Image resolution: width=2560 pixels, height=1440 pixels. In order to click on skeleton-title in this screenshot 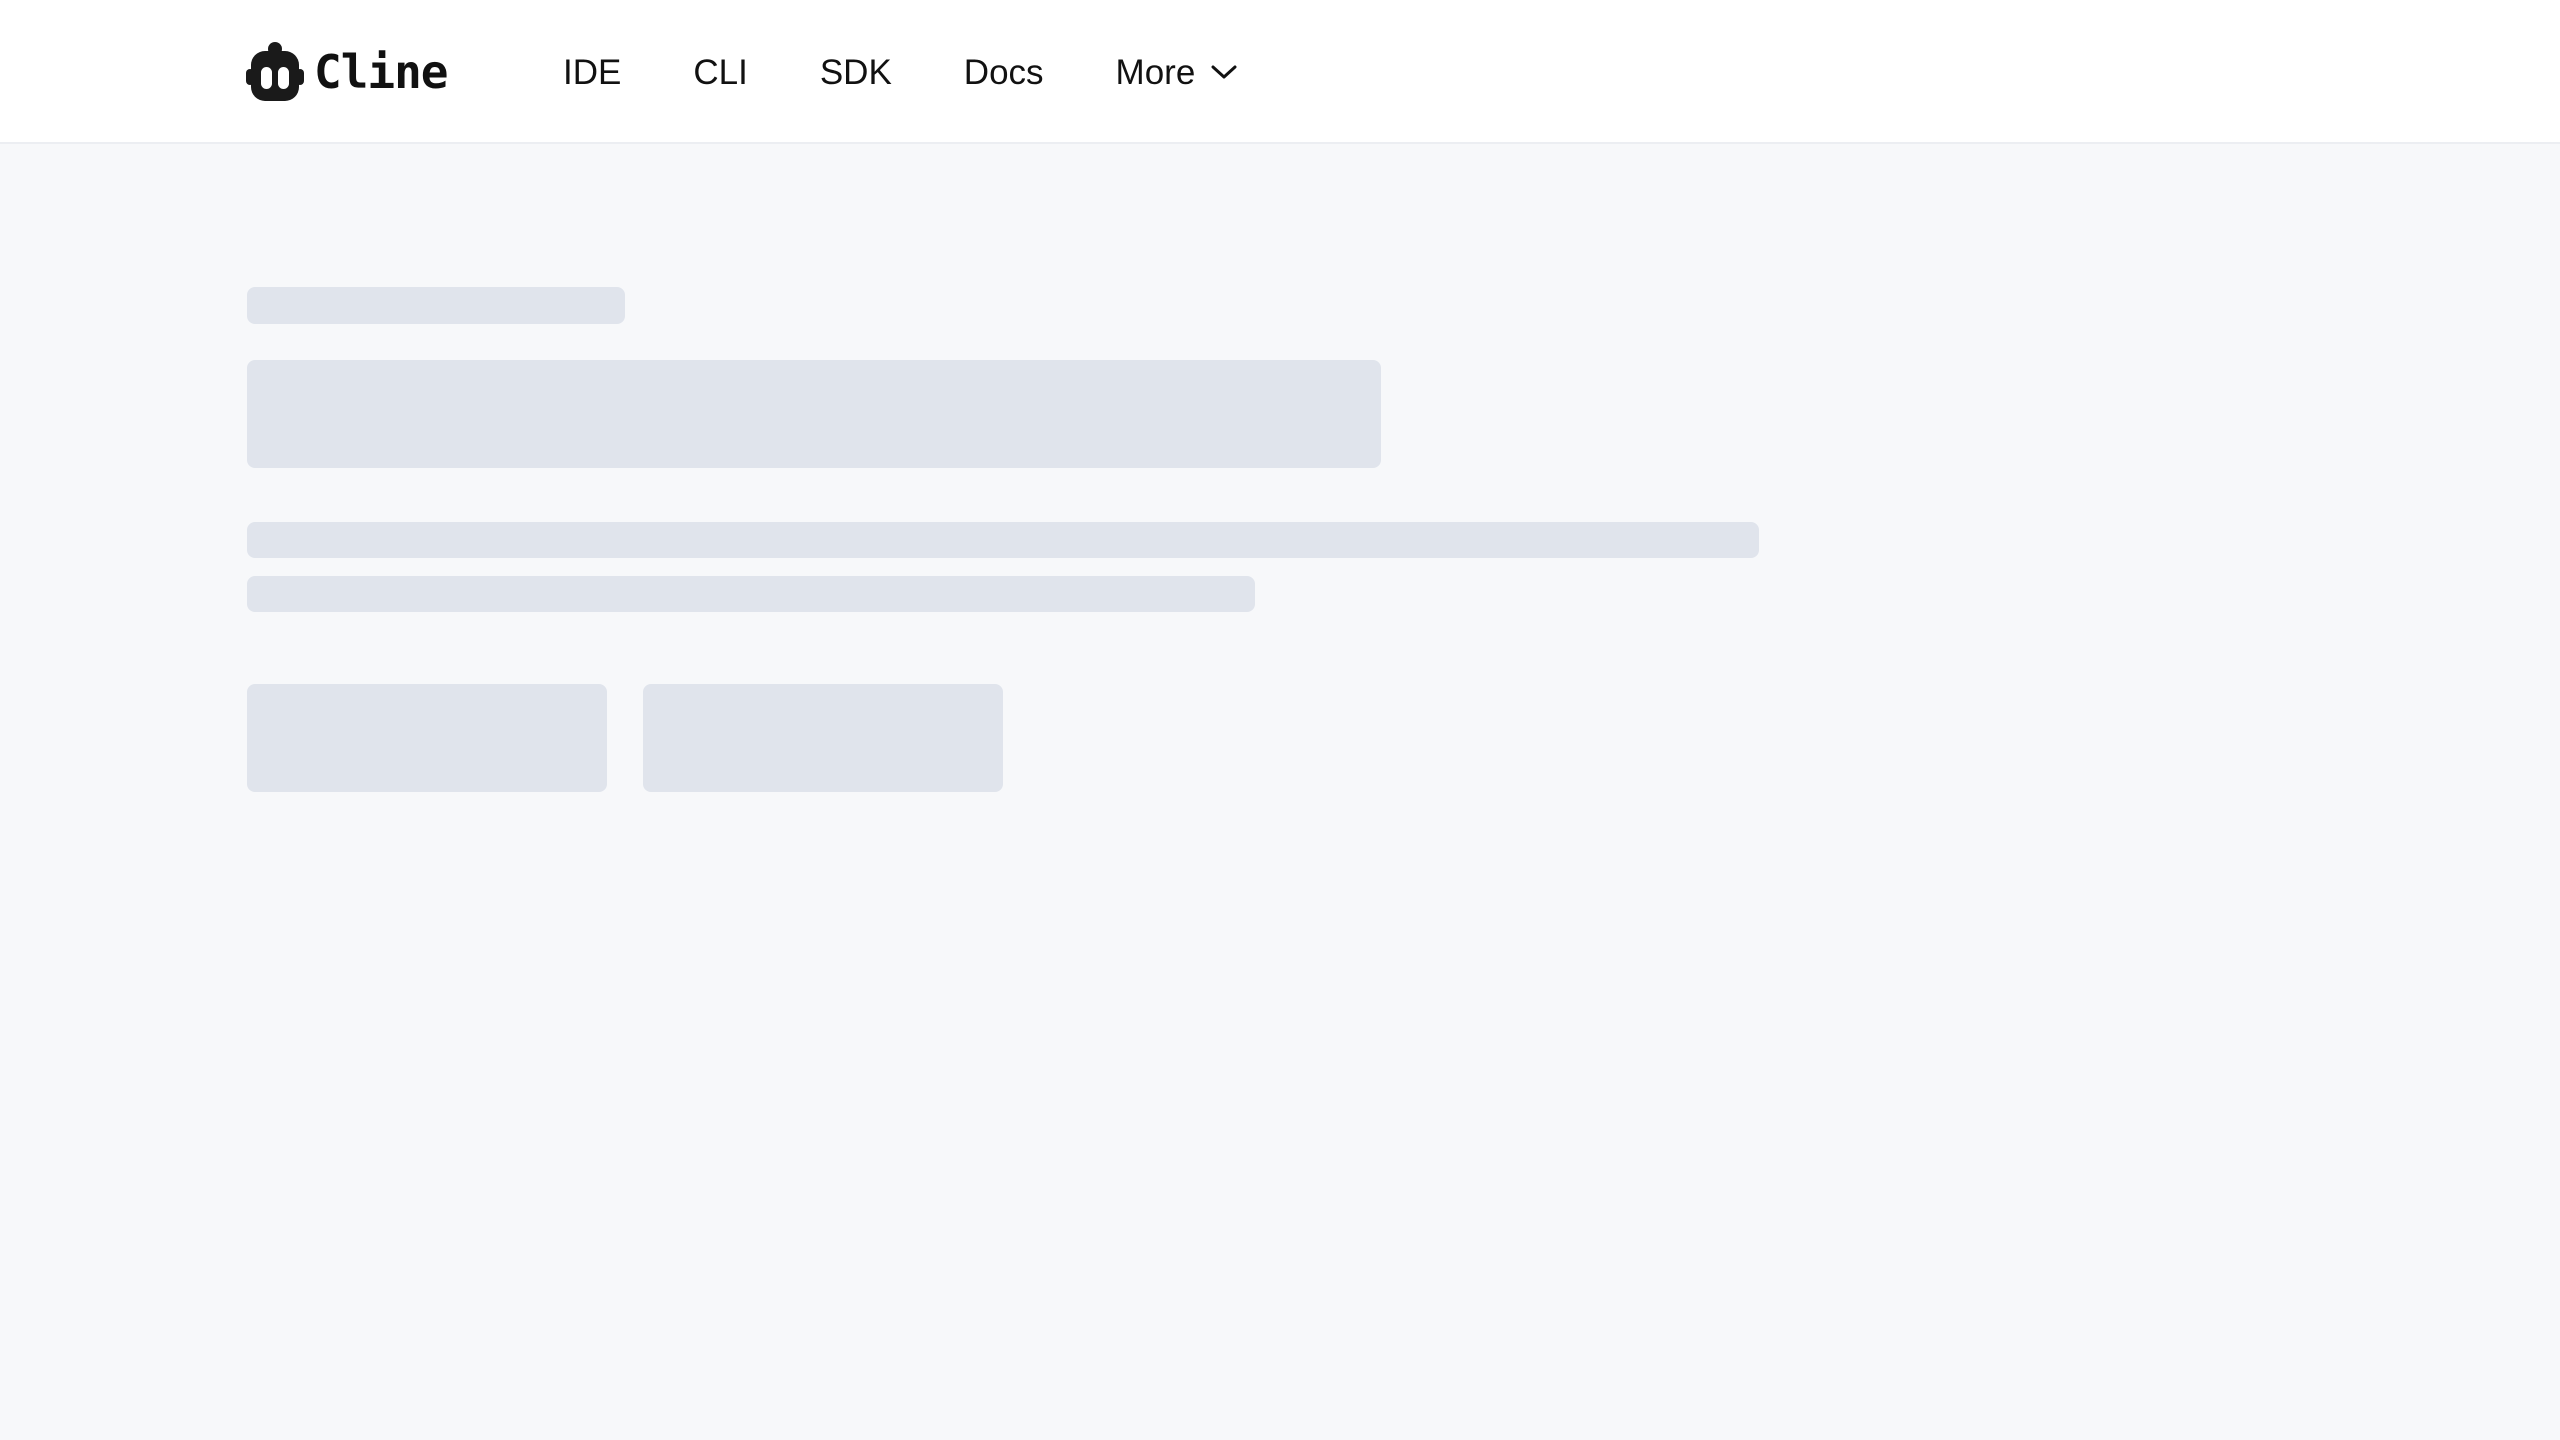, I will do `click(814, 414)`.